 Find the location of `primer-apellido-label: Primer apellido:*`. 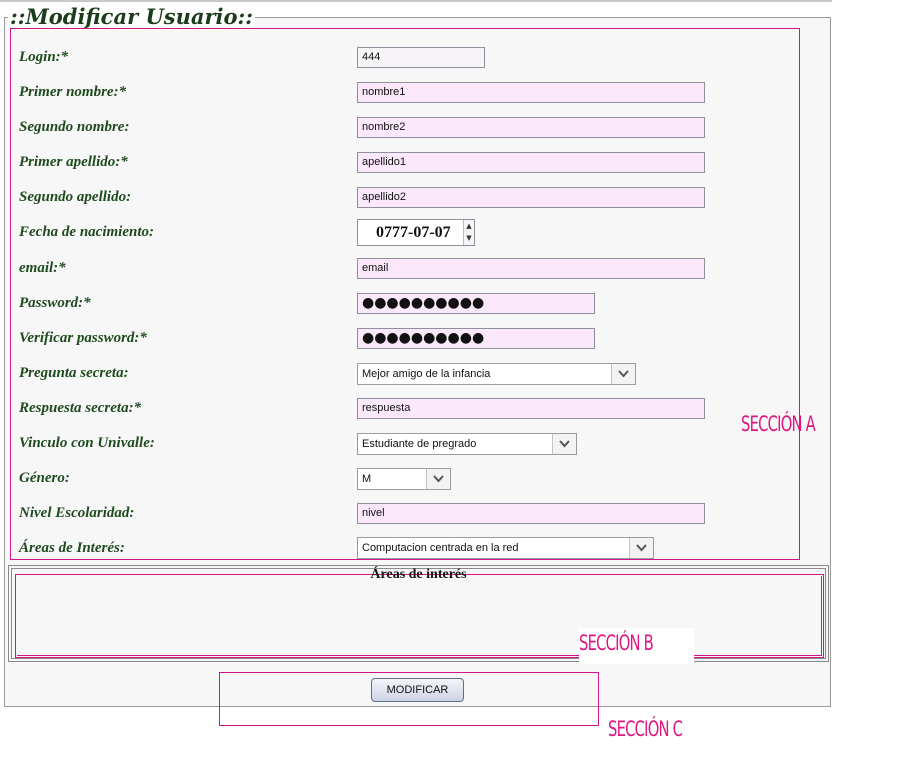

primer-apellido-label: Primer apellido:* is located at coordinates (73, 162).